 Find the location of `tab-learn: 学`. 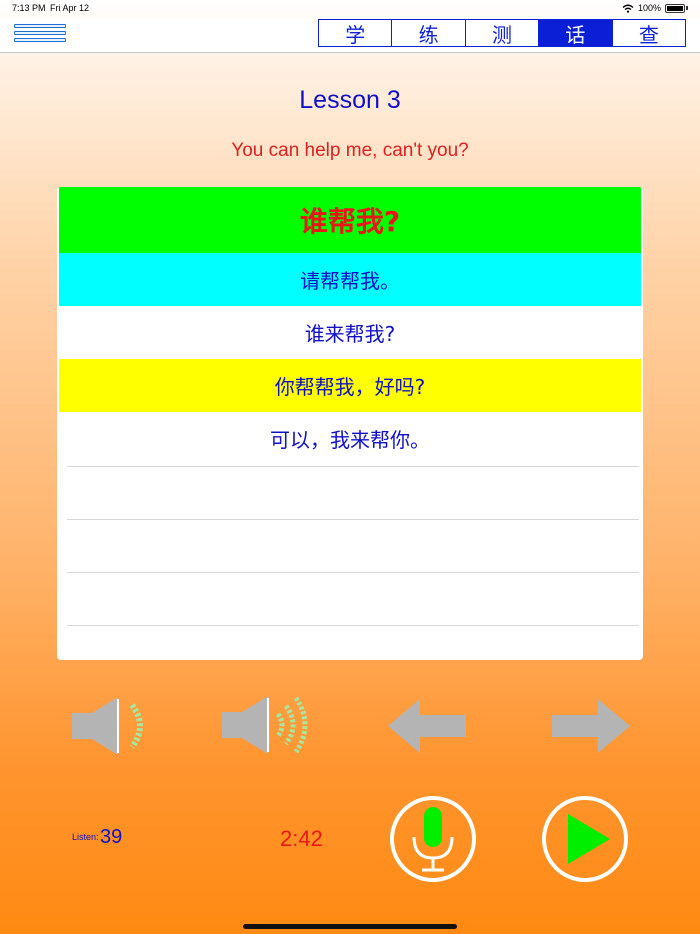

tab-learn: 学 is located at coordinates (356, 33).